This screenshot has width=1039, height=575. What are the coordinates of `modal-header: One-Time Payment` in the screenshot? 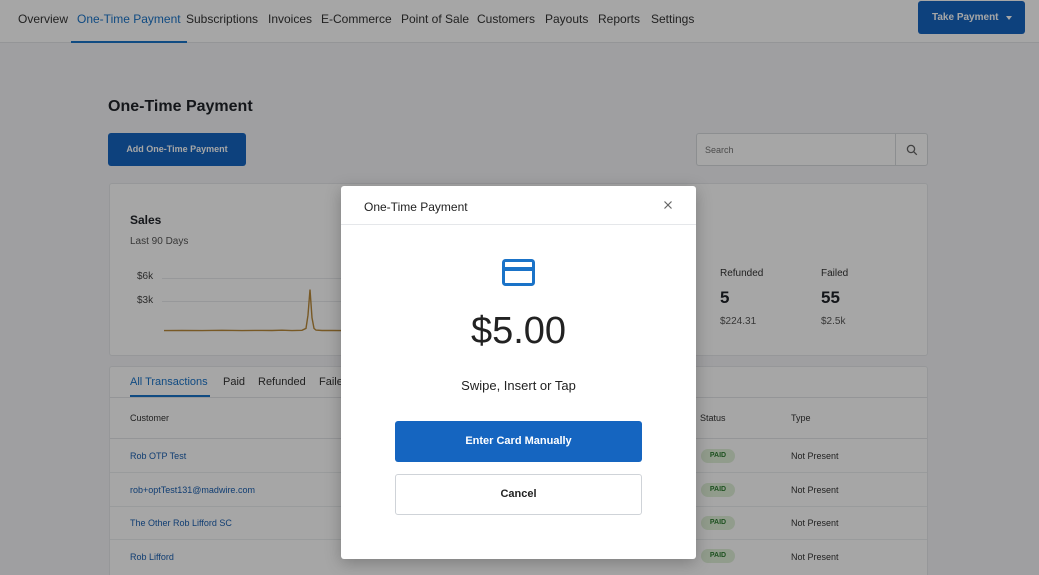 It's located at (518, 205).